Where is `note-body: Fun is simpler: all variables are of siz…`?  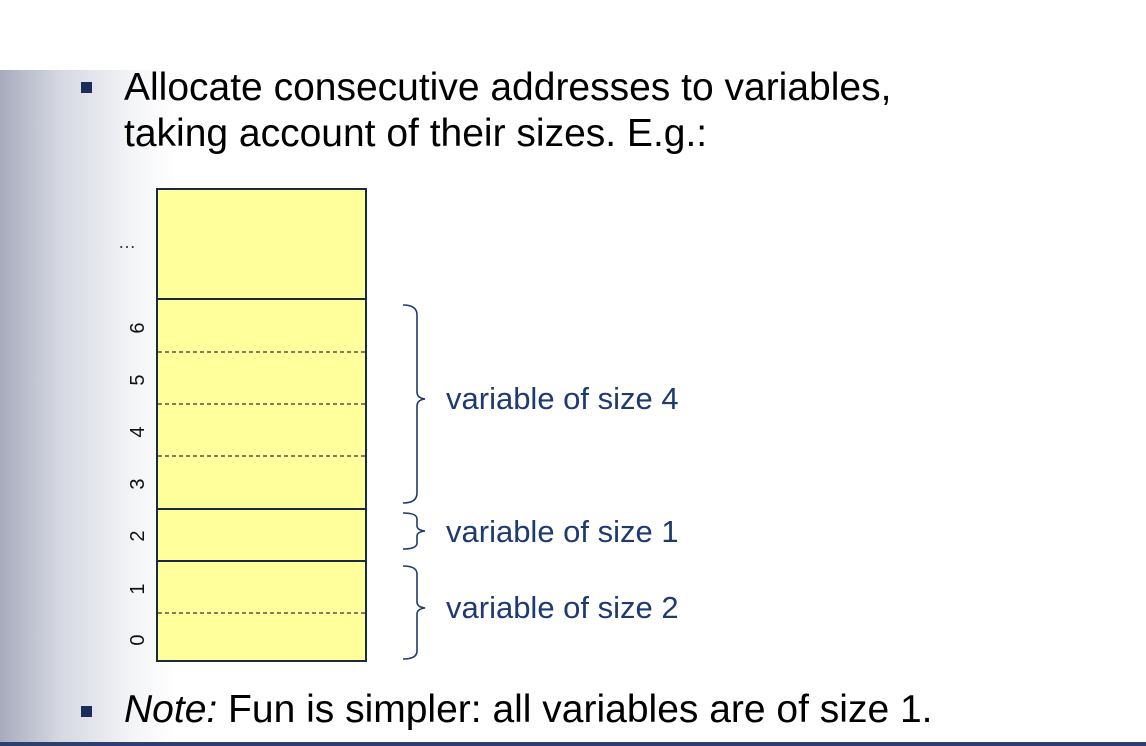
note-body: Fun is simpler: all variables are of siz… is located at coordinates (575, 709).